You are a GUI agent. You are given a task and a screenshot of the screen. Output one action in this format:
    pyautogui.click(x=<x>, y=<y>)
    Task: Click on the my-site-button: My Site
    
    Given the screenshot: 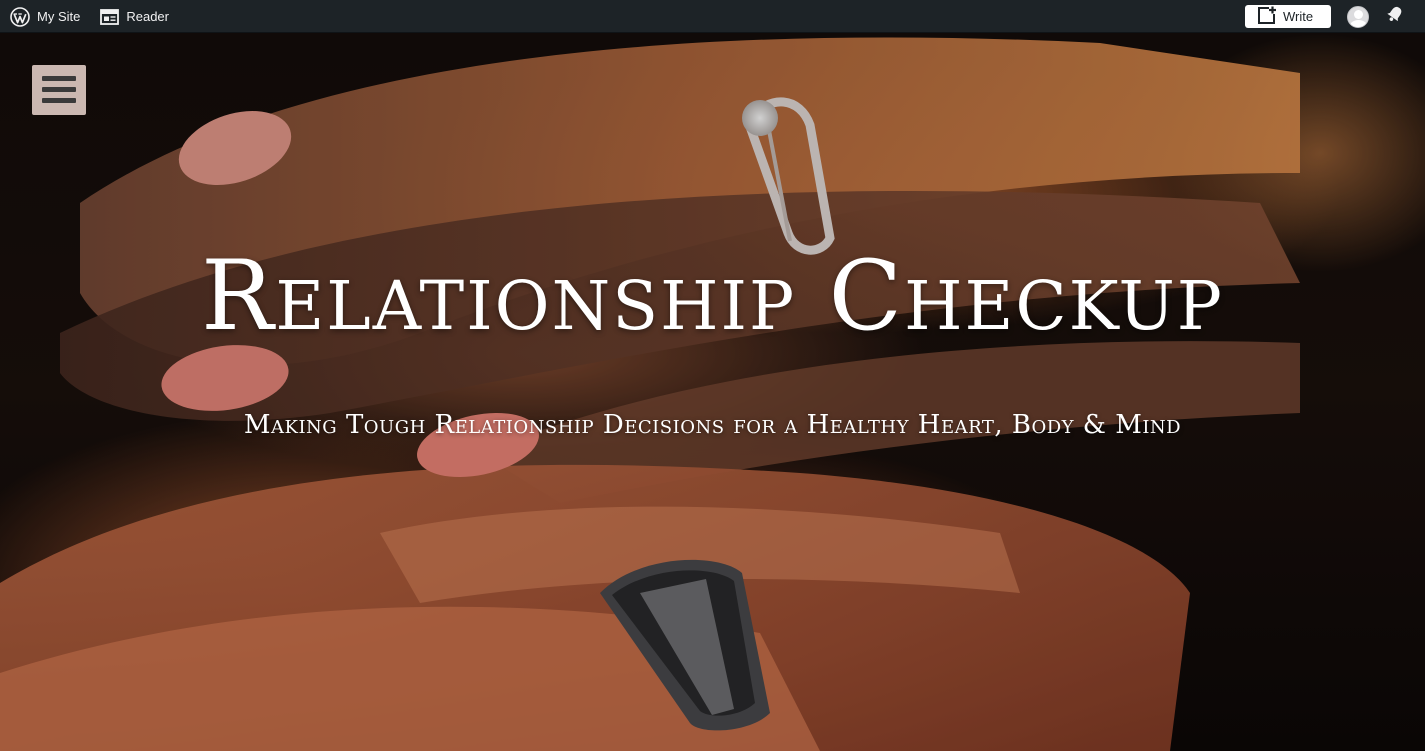 What is the action you would take?
    pyautogui.click(x=45, y=16)
    